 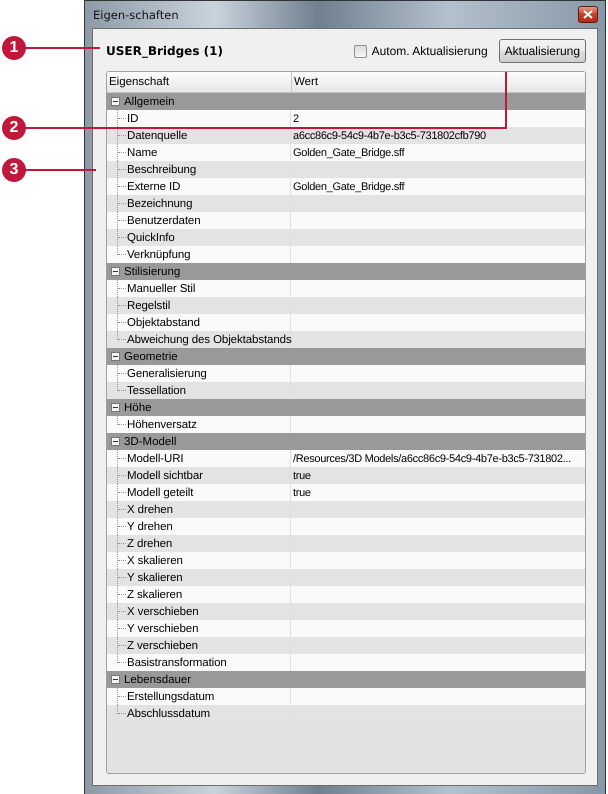 What do you see at coordinates (152, 272) in the screenshot?
I see `group-name: Stilisierung` at bounding box center [152, 272].